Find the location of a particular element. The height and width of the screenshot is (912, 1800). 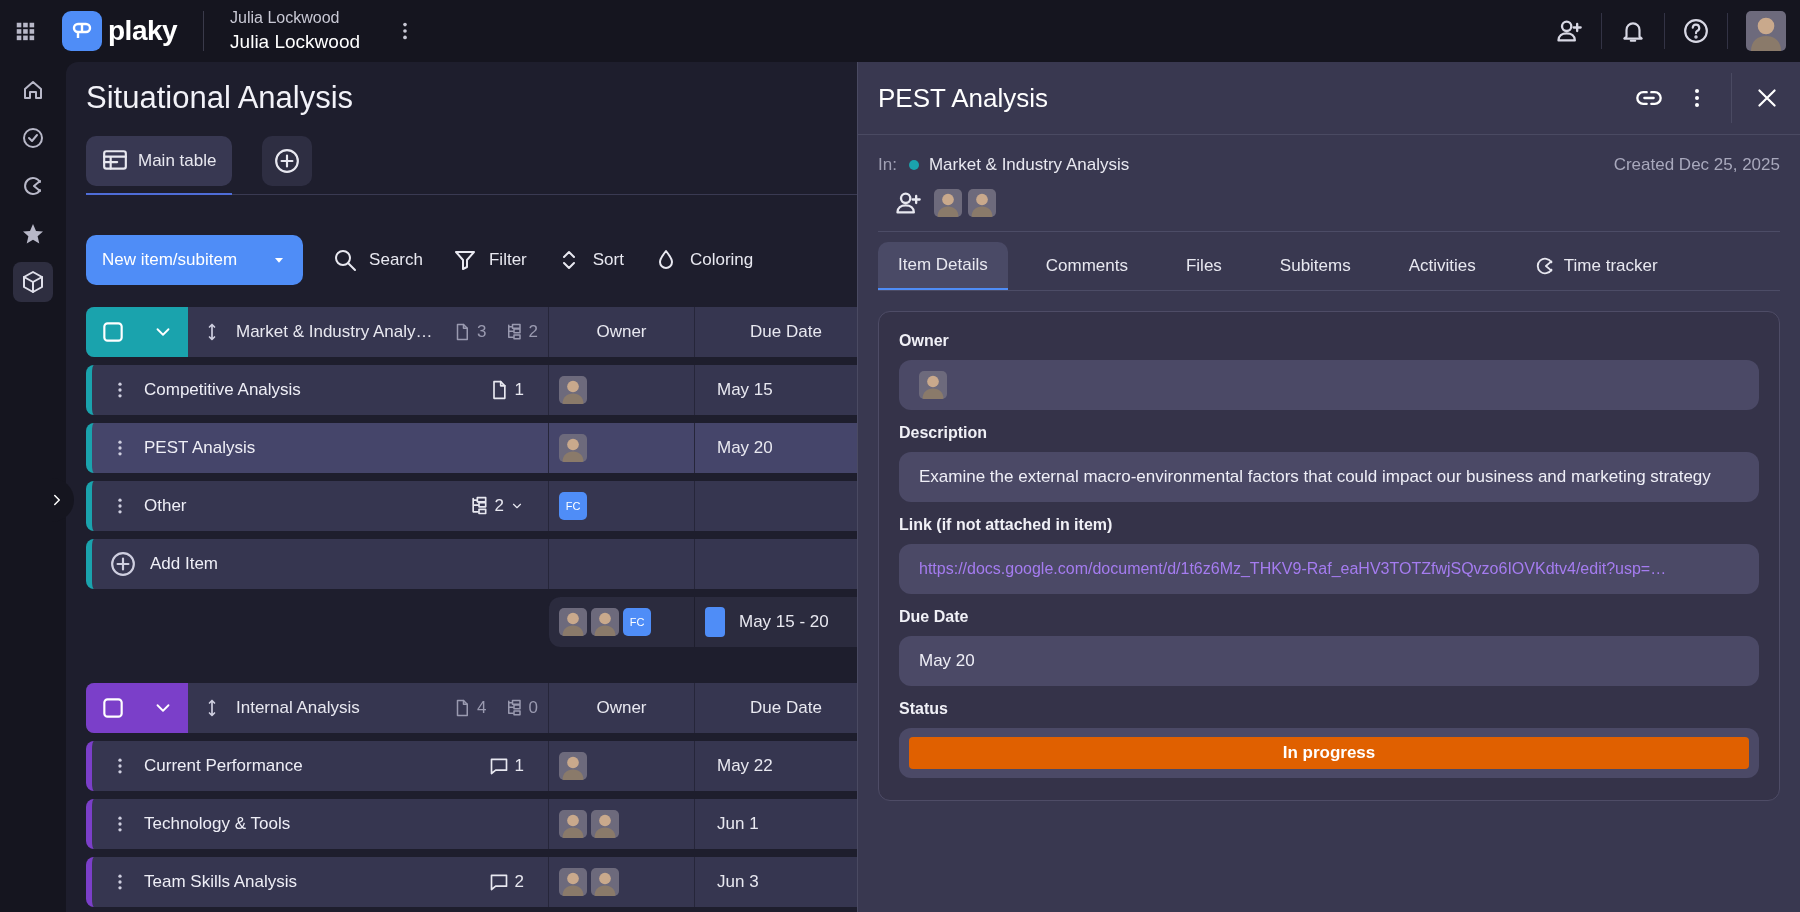

item-name: PEST Analysis is located at coordinates (200, 448).